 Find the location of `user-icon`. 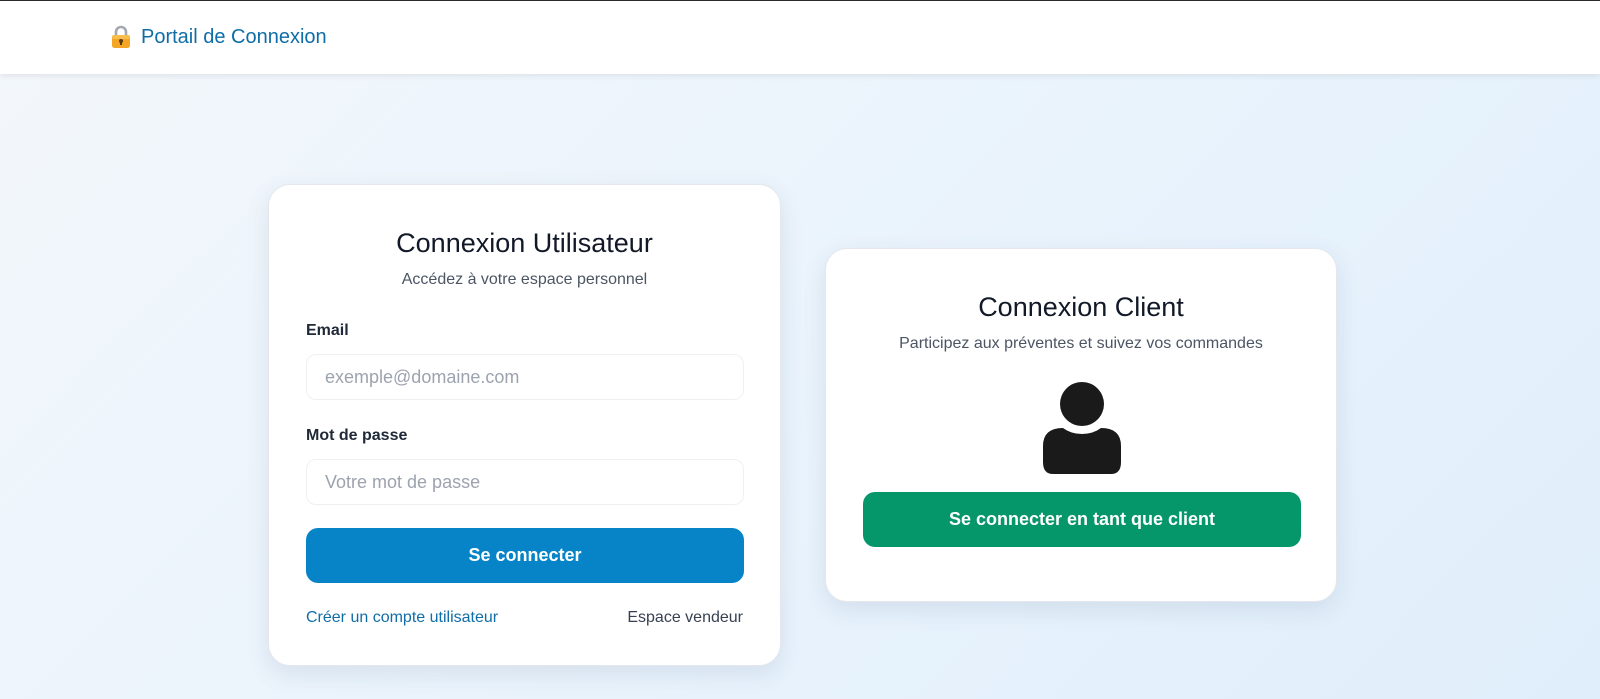

user-icon is located at coordinates (1082, 428).